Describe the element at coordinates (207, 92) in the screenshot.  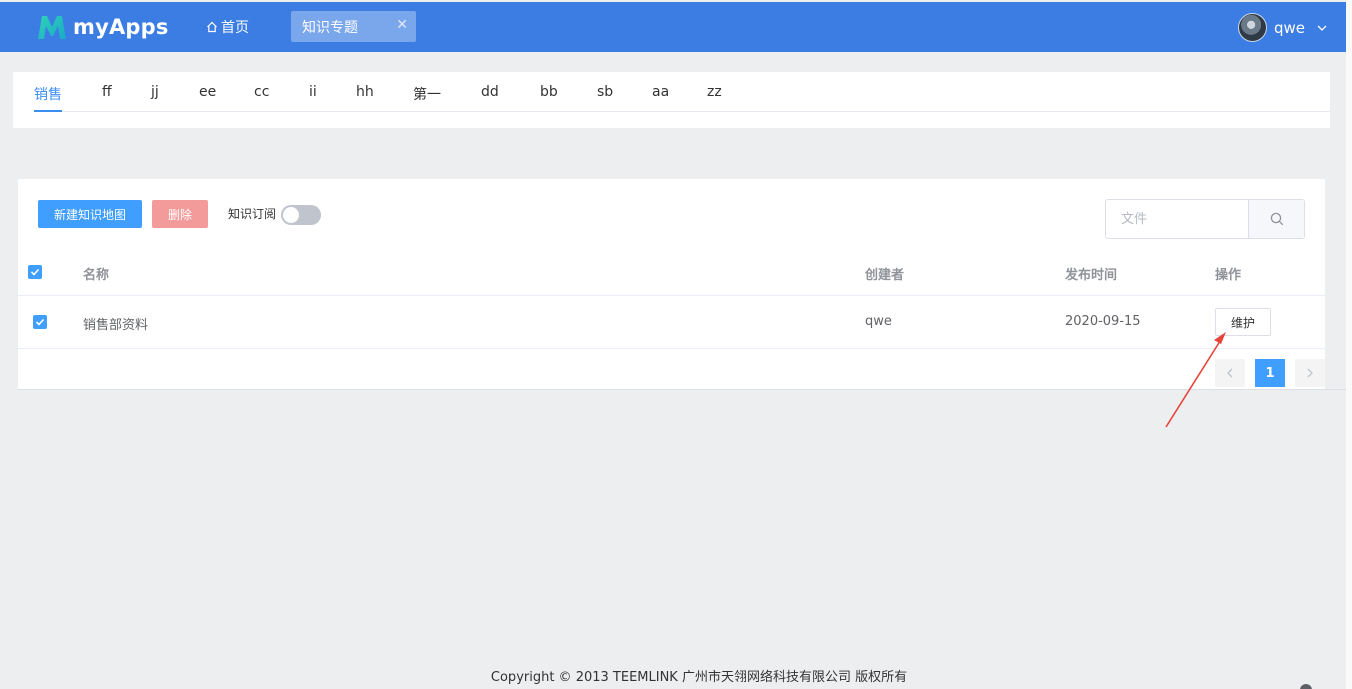
I see `category-tab: ee` at that location.